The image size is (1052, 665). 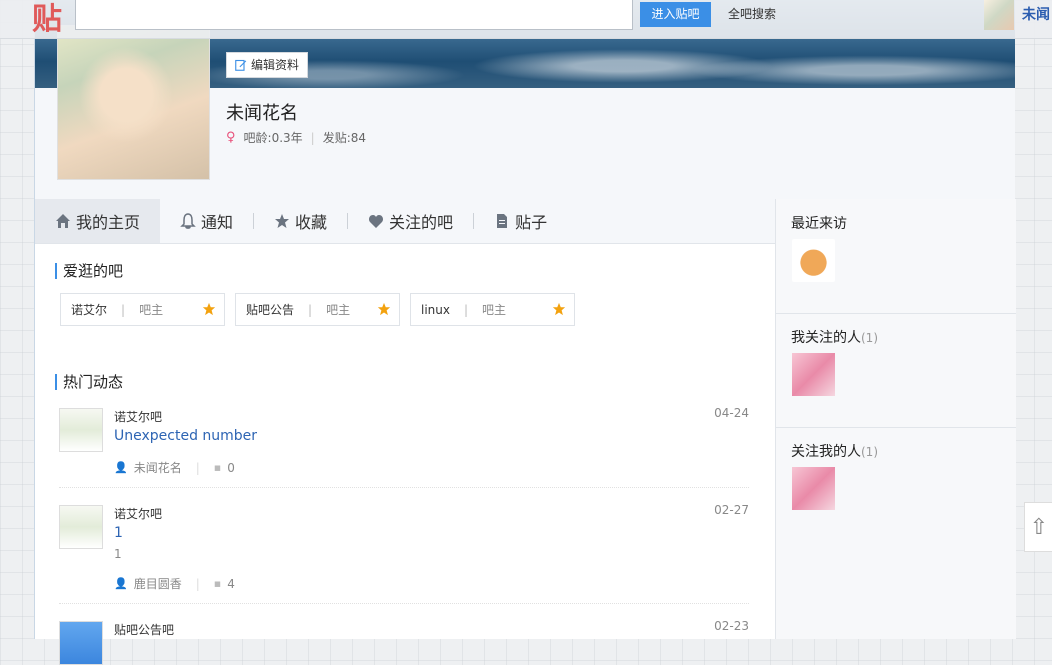 I want to click on followers-count: (1), so click(x=869, y=452).